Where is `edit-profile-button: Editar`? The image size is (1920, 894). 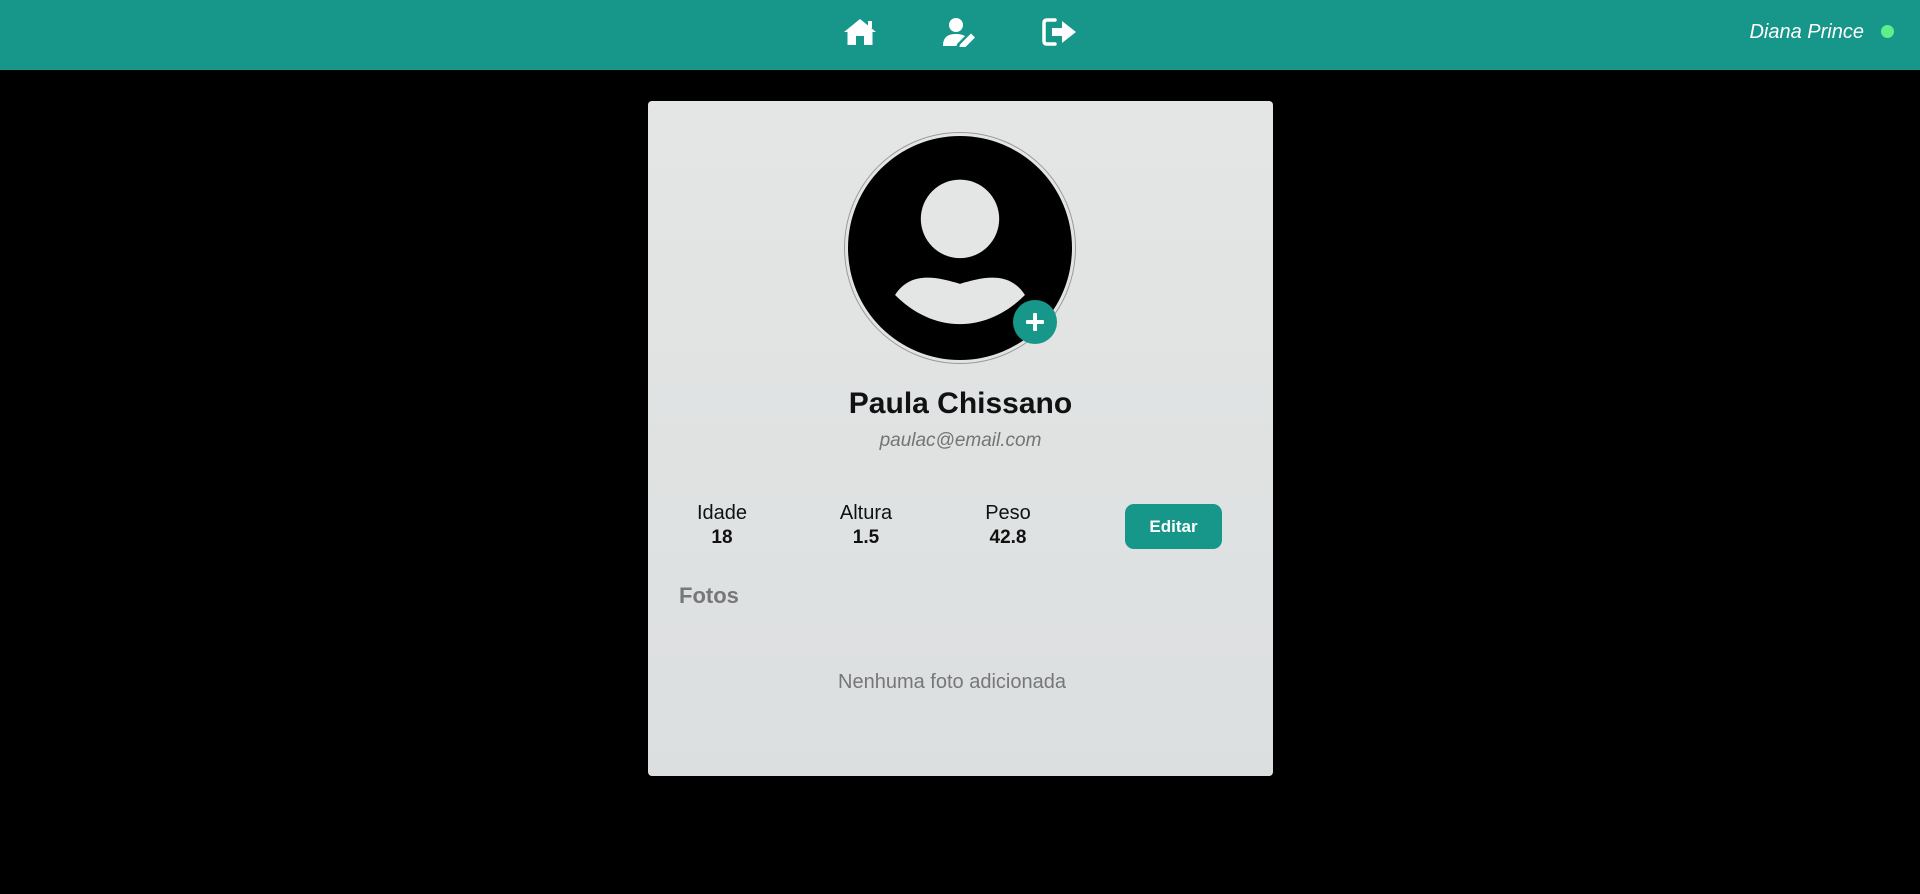
edit-profile-button: Editar is located at coordinates (1173, 526).